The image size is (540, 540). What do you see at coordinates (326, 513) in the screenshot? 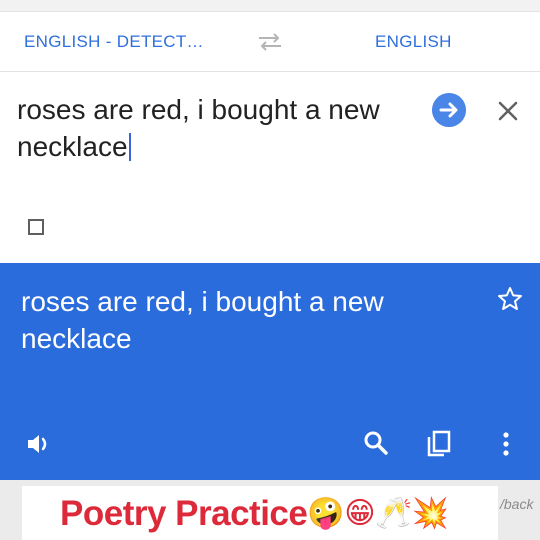
I see `emoji-crazy-face: 🤪` at bounding box center [326, 513].